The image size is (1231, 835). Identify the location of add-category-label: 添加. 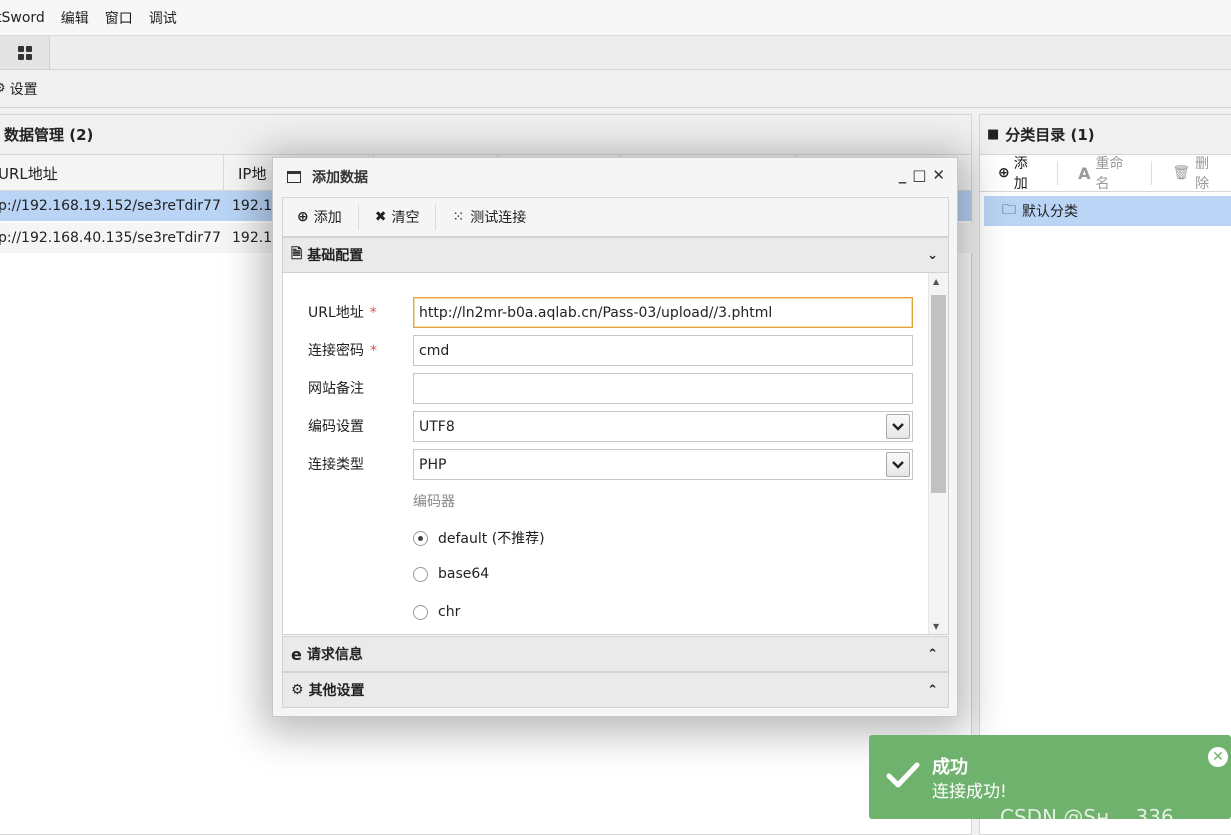
(1020, 174).